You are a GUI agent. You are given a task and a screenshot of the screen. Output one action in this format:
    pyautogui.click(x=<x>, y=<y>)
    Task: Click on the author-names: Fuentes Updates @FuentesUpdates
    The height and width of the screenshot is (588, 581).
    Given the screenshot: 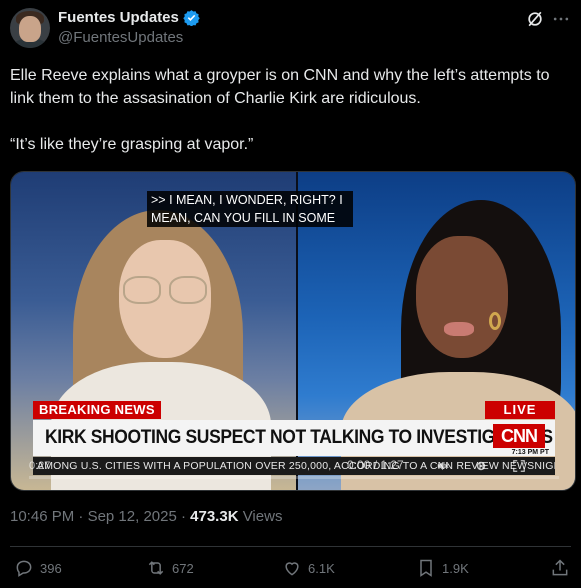 What is the action you would take?
    pyautogui.click(x=129, y=27)
    